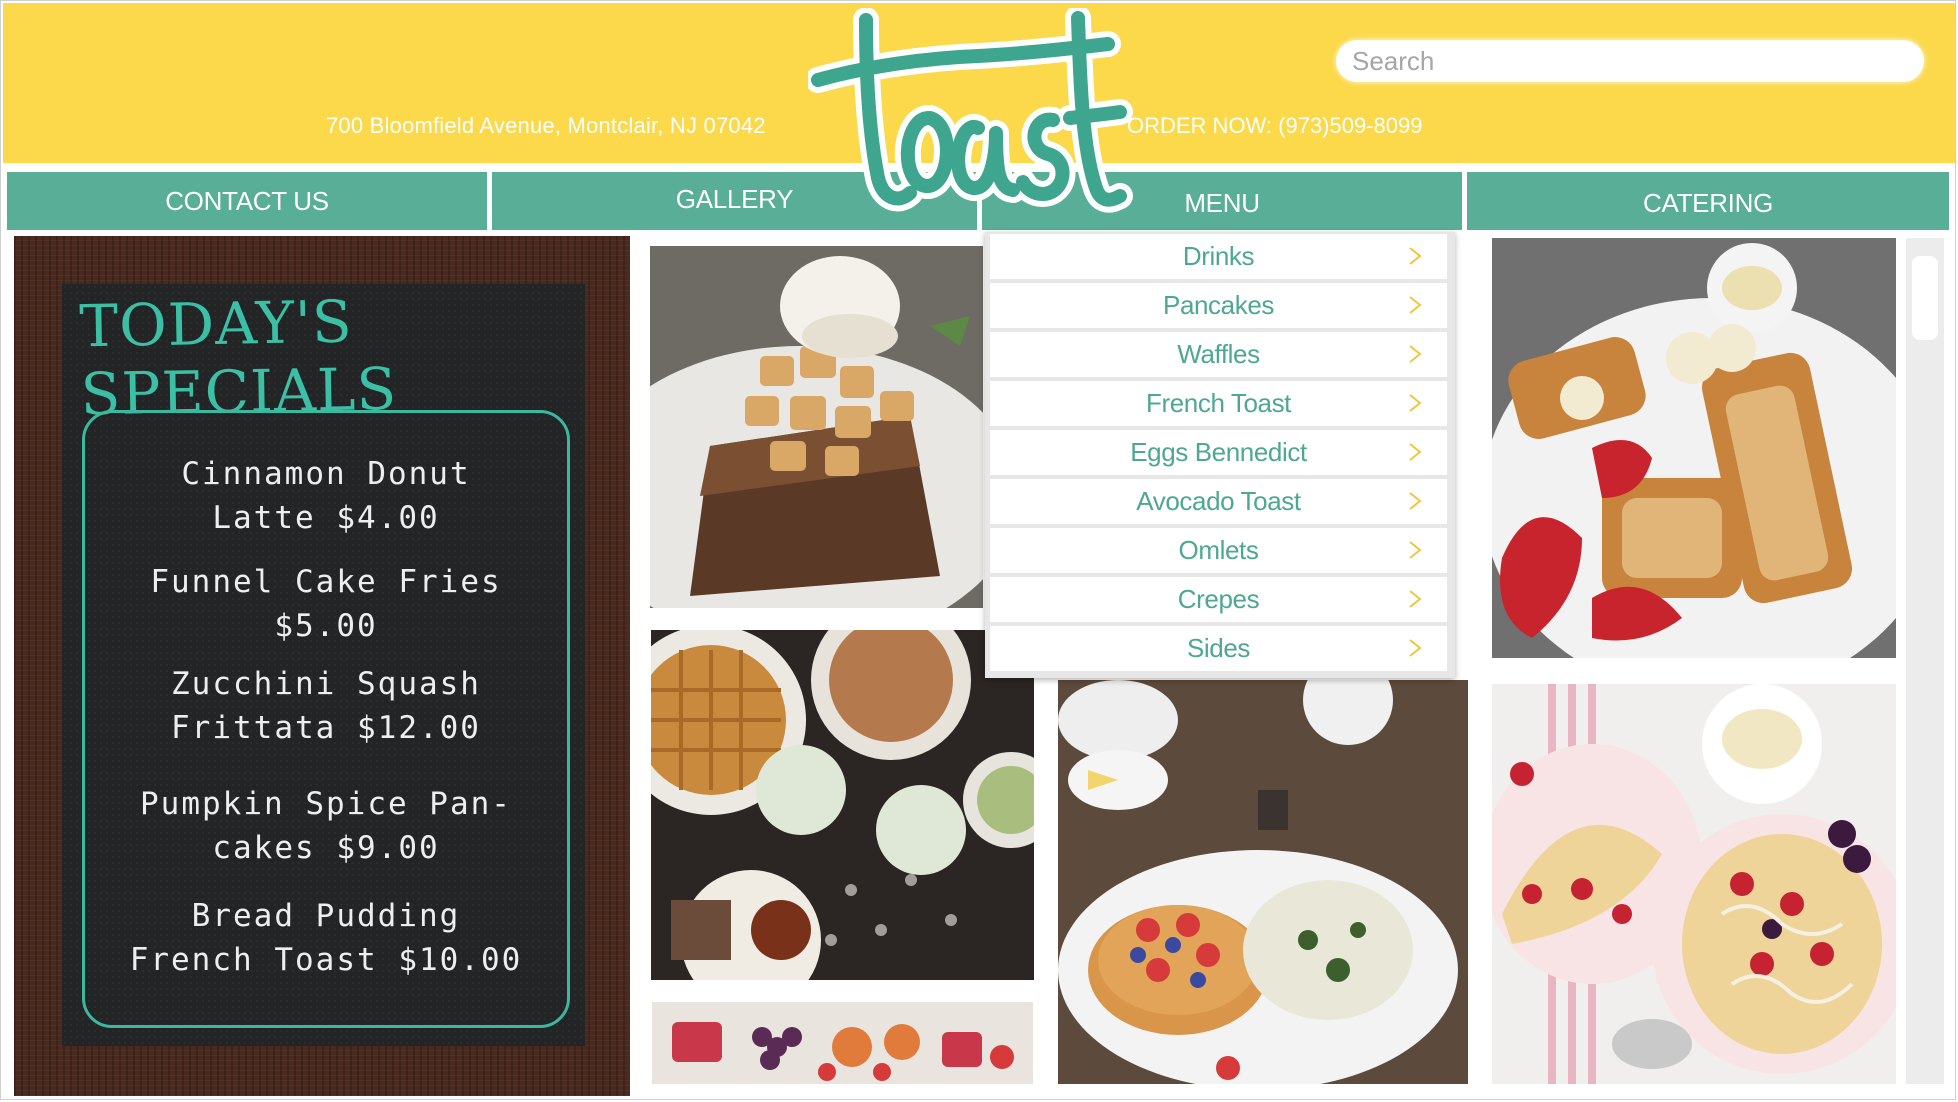 This screenshot has height=1102, width=1958. Describe the element at coordinates (326, 728) in the screenshot. I see `special-line: Frittata $12.00` at that location.